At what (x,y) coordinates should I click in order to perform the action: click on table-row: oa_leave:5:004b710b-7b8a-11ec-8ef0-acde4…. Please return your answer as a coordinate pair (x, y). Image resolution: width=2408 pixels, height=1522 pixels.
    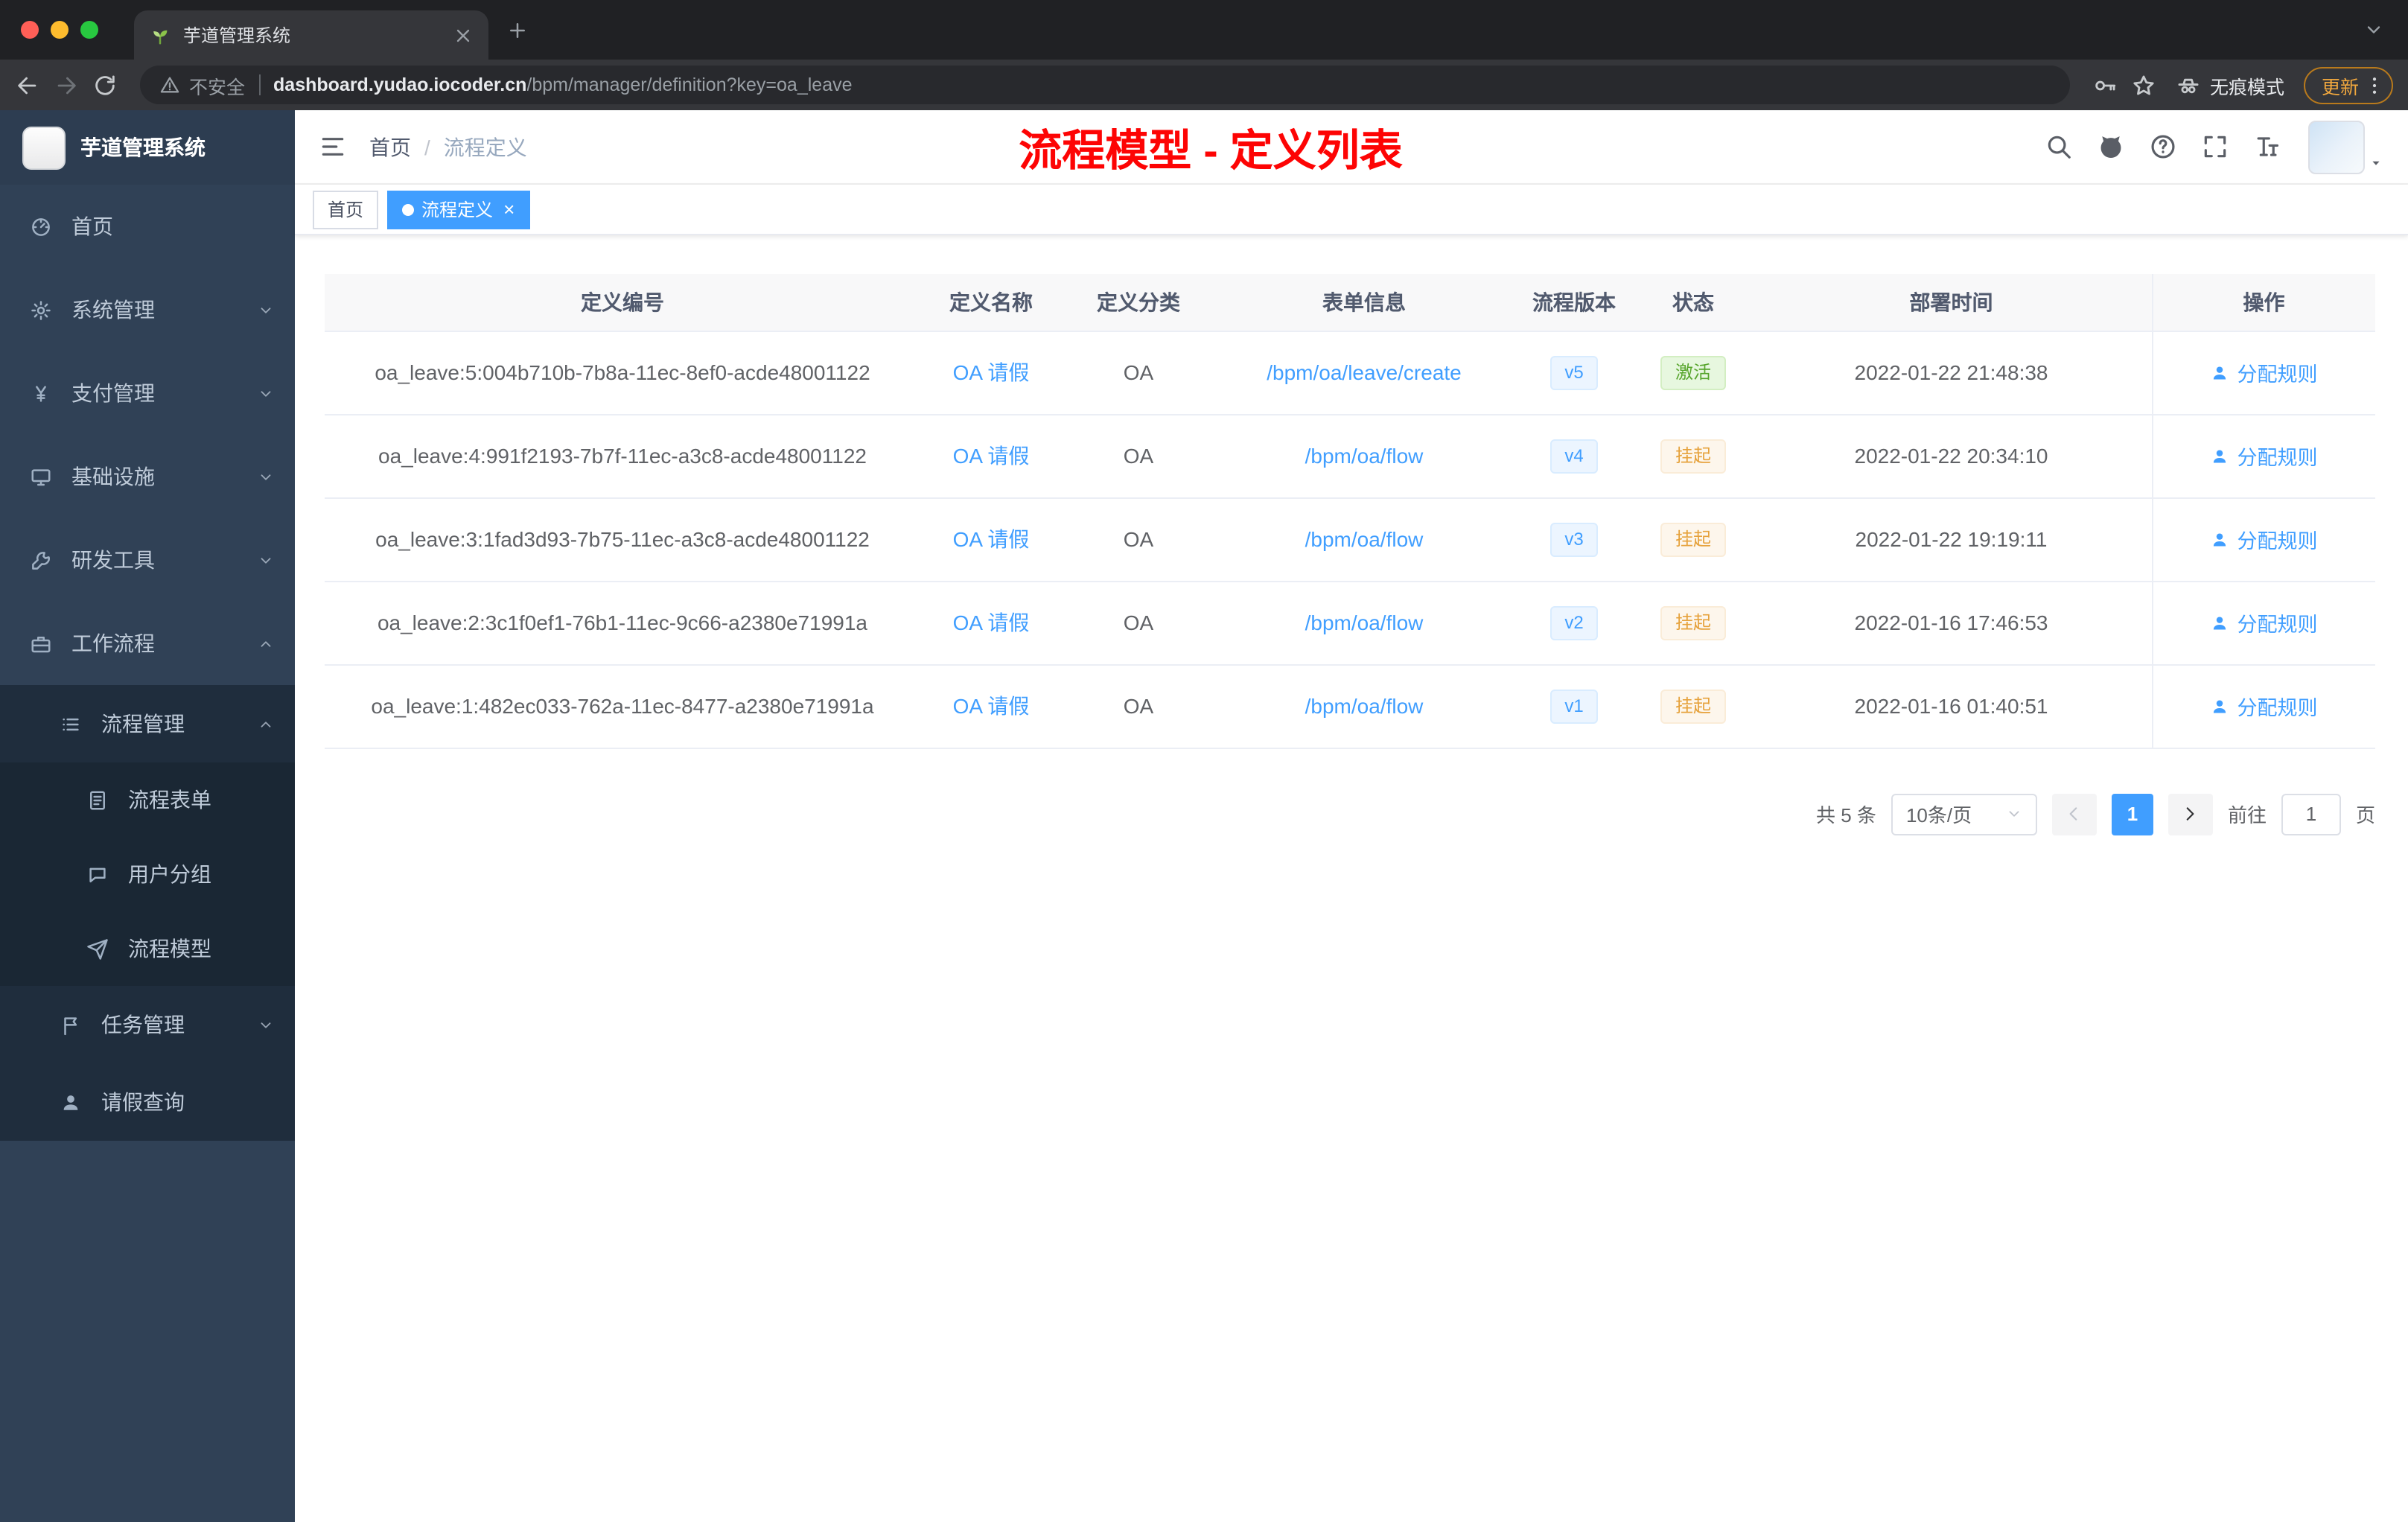
    Looking at the image, I should click on (1350, 373).